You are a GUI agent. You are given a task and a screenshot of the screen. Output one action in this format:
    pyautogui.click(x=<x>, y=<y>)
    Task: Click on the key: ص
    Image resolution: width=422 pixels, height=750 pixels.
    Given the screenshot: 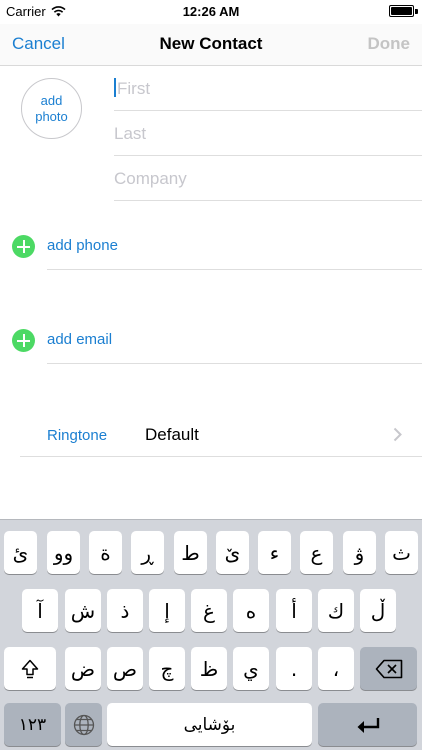 What is the action you would take?
    pyautogui.click(x=125, y=668)
    